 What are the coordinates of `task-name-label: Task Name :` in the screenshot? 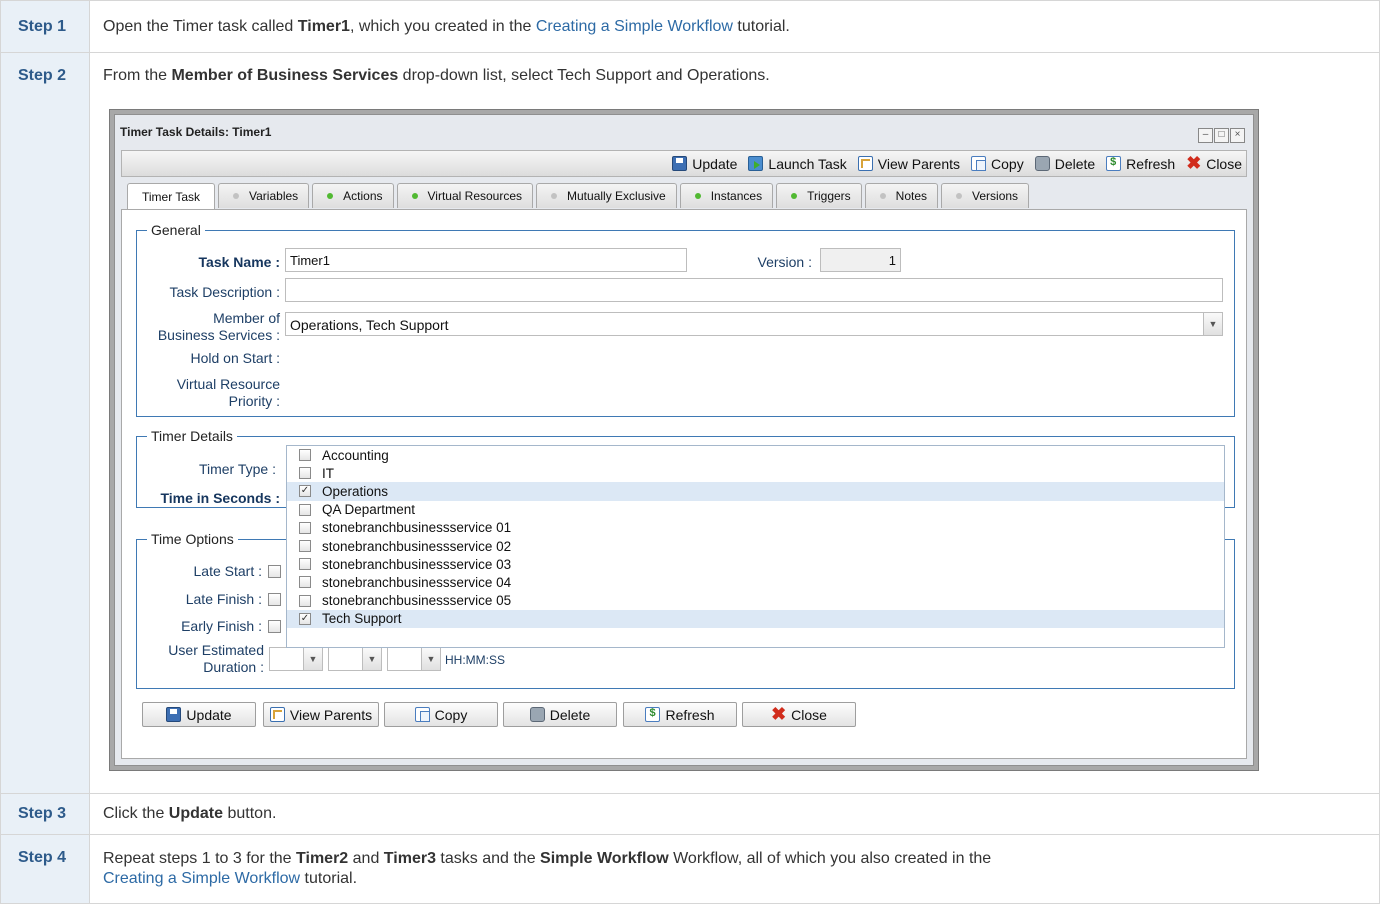 It's located at (239, 262).